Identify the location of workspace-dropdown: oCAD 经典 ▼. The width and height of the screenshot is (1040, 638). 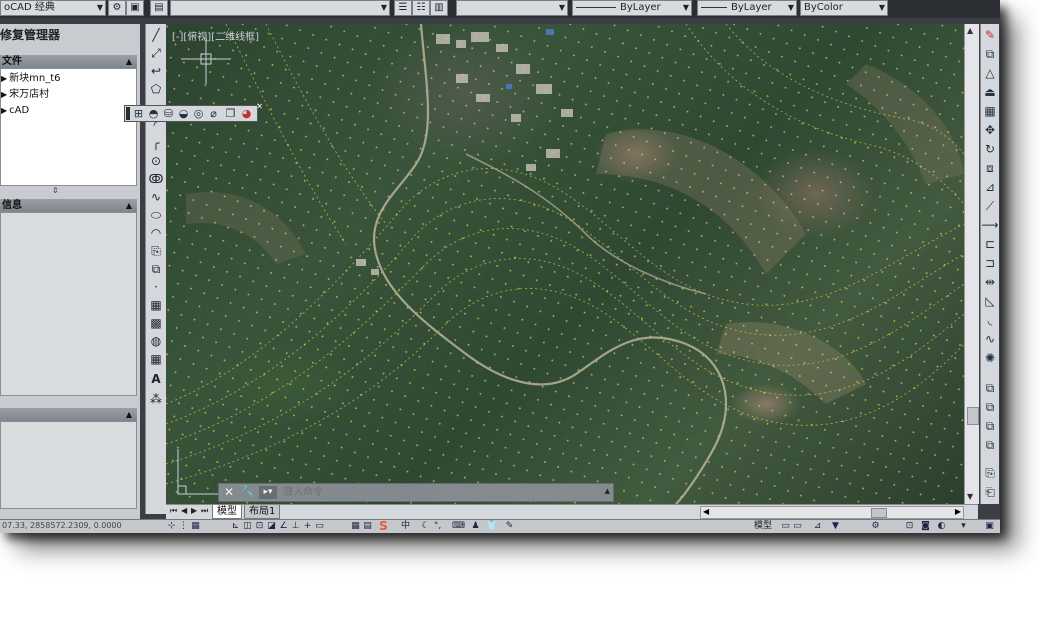
(53, 8).